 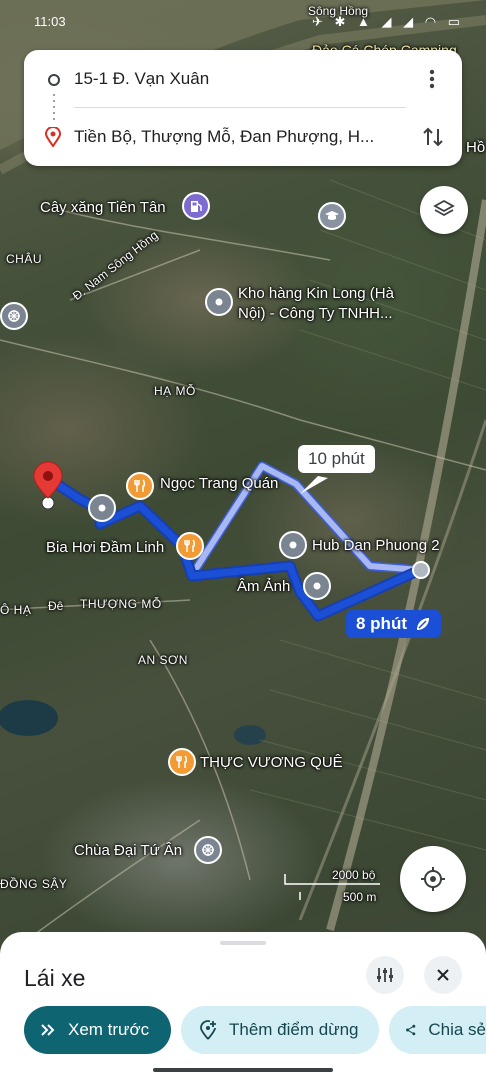 What do you see at coordinates (240, 107) in the screenshot?
I see `divider` at bounding box center [240, 107].